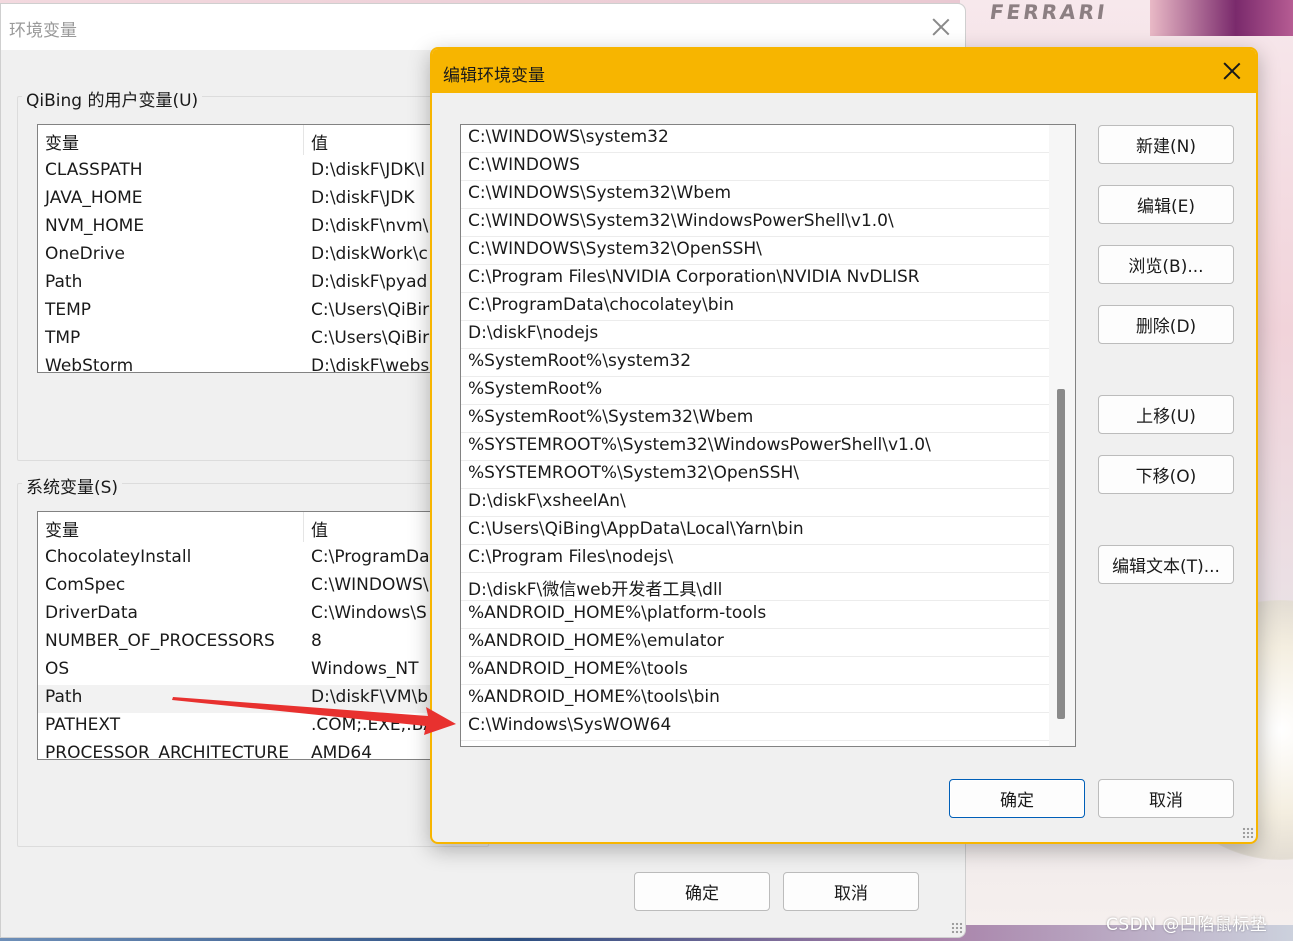 The height and width of the screenshot is (941, 1293). I want to click on list-item: WebStorm D:\diskF\webs, so click(263, 363).